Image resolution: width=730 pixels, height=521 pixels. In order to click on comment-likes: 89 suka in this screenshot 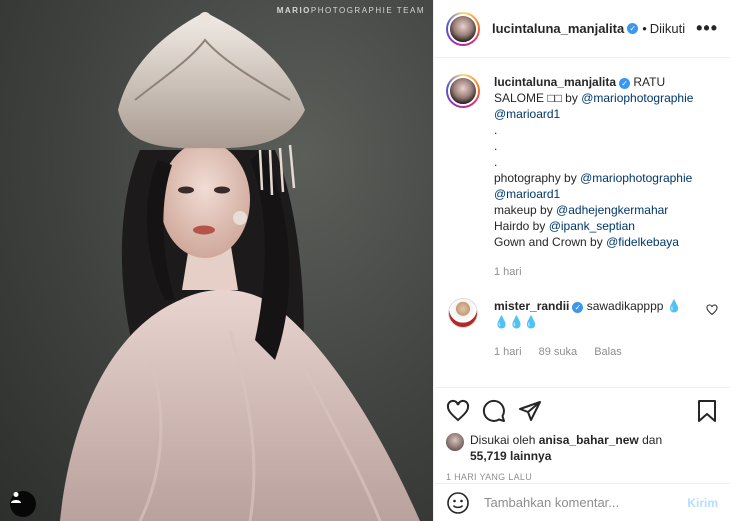, I will do `click(558, 352)`.